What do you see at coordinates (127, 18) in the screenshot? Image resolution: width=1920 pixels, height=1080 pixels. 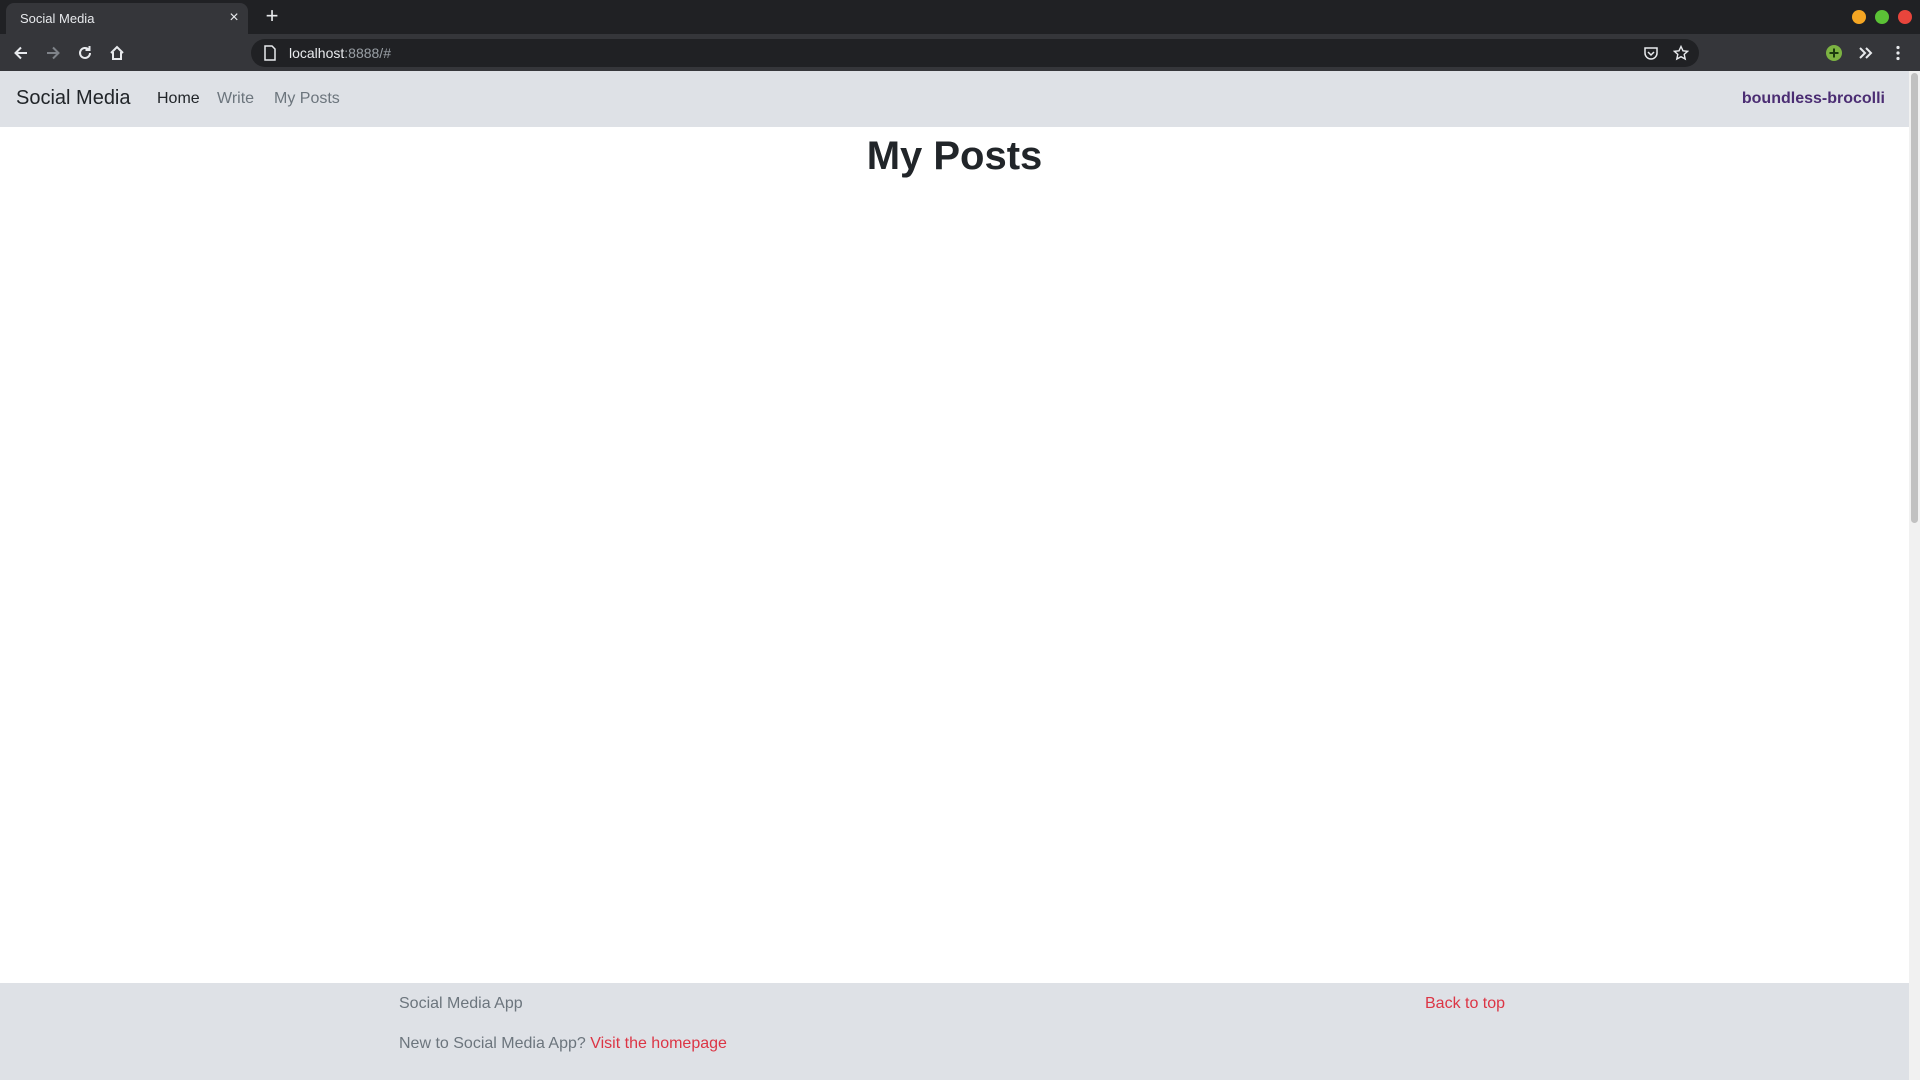 I see `browser-tab: Social Media ×` at bounding box center [127, 18].